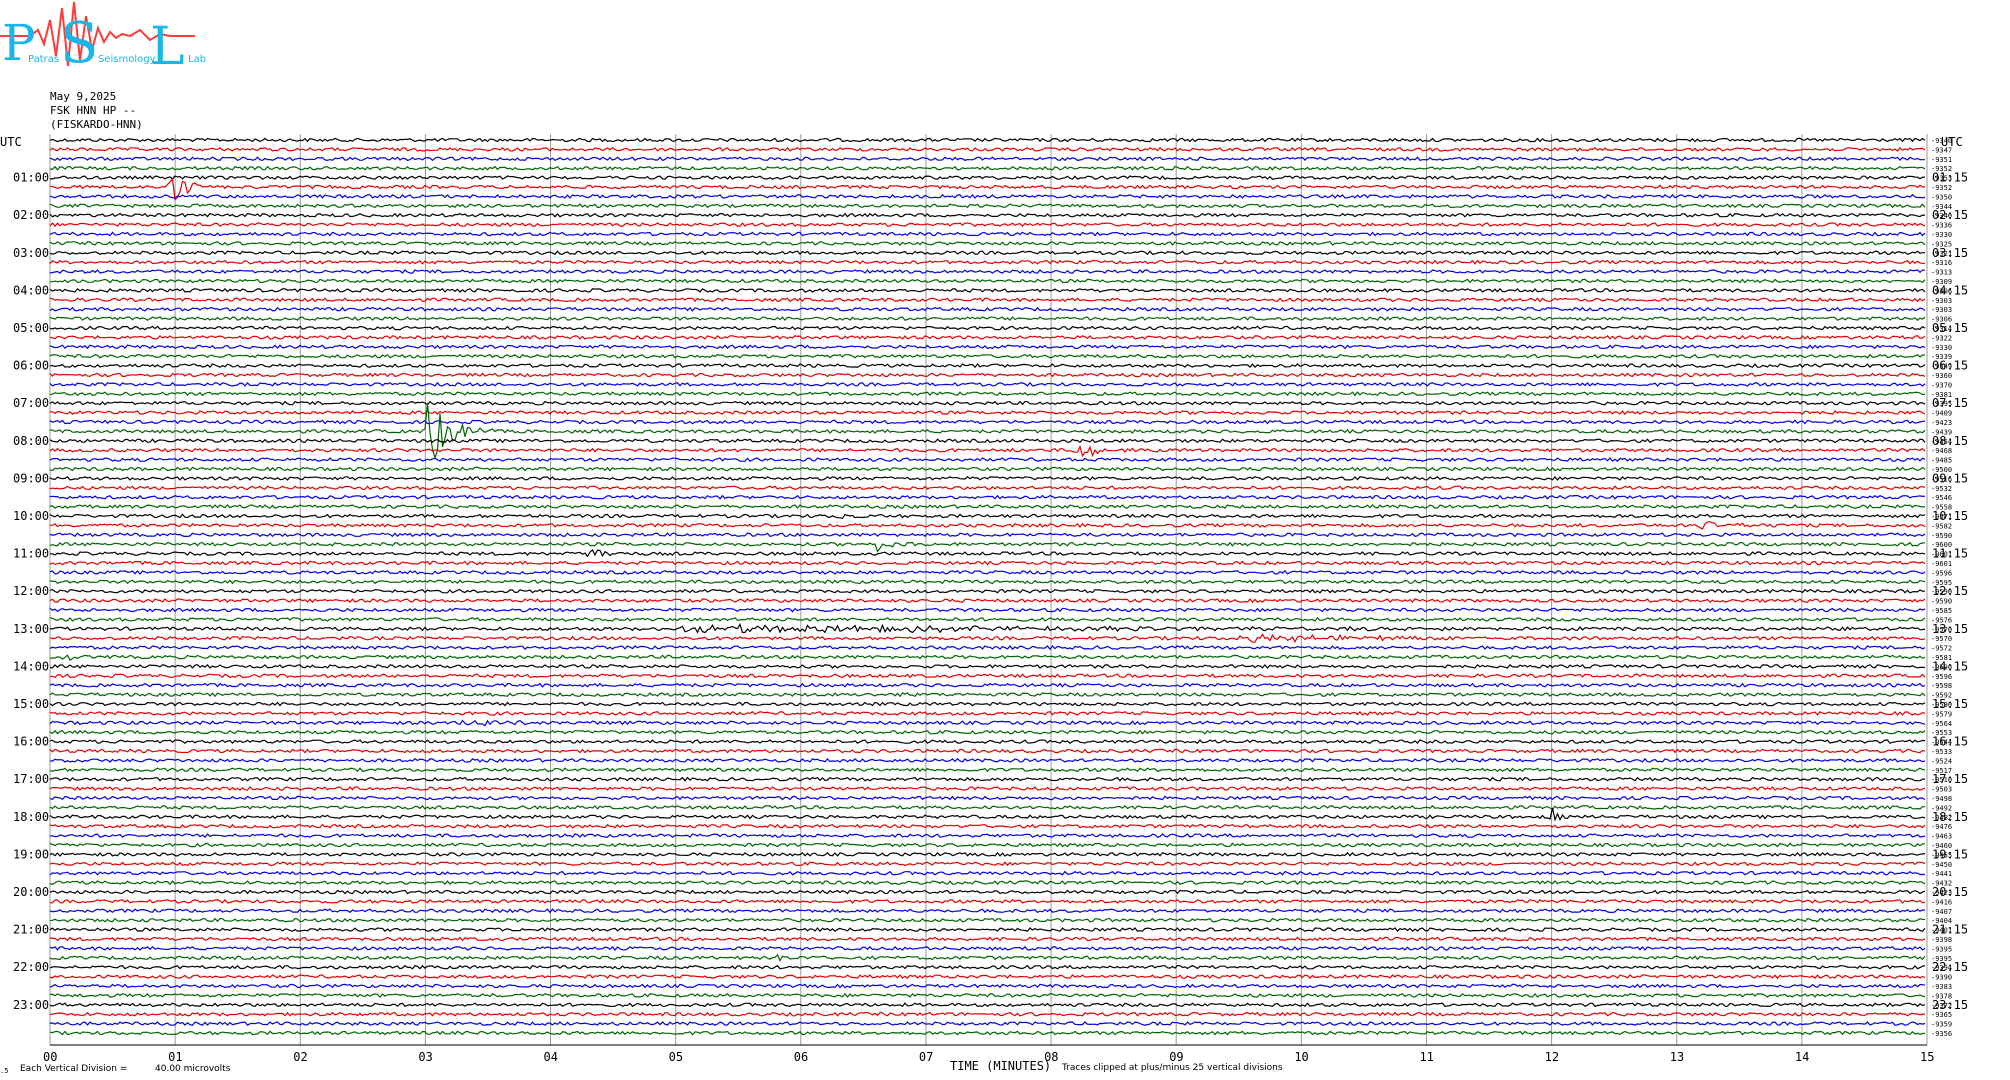 Image resolution: width=2010 pixels, height=1080 pixels. What do you see at coordinates (1941, 150) in the screenshot?
I see `trace-offset-label: -9347` at bounding box center [1941, 150].